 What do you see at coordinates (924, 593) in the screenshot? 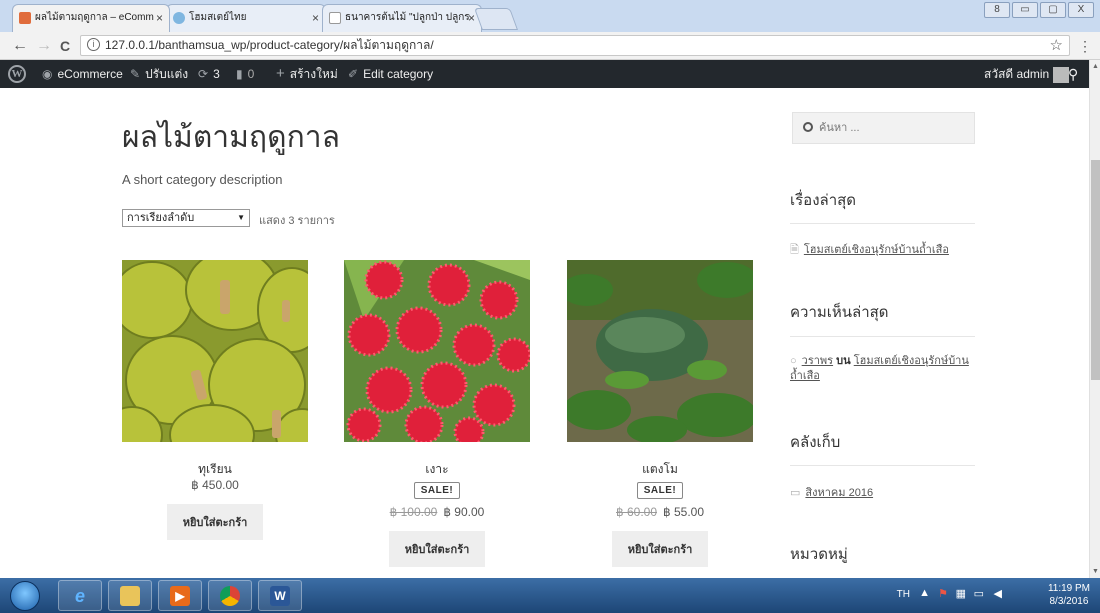
I see `show-hidden-icons-icon: ▲` at bounding box center [924, 593].